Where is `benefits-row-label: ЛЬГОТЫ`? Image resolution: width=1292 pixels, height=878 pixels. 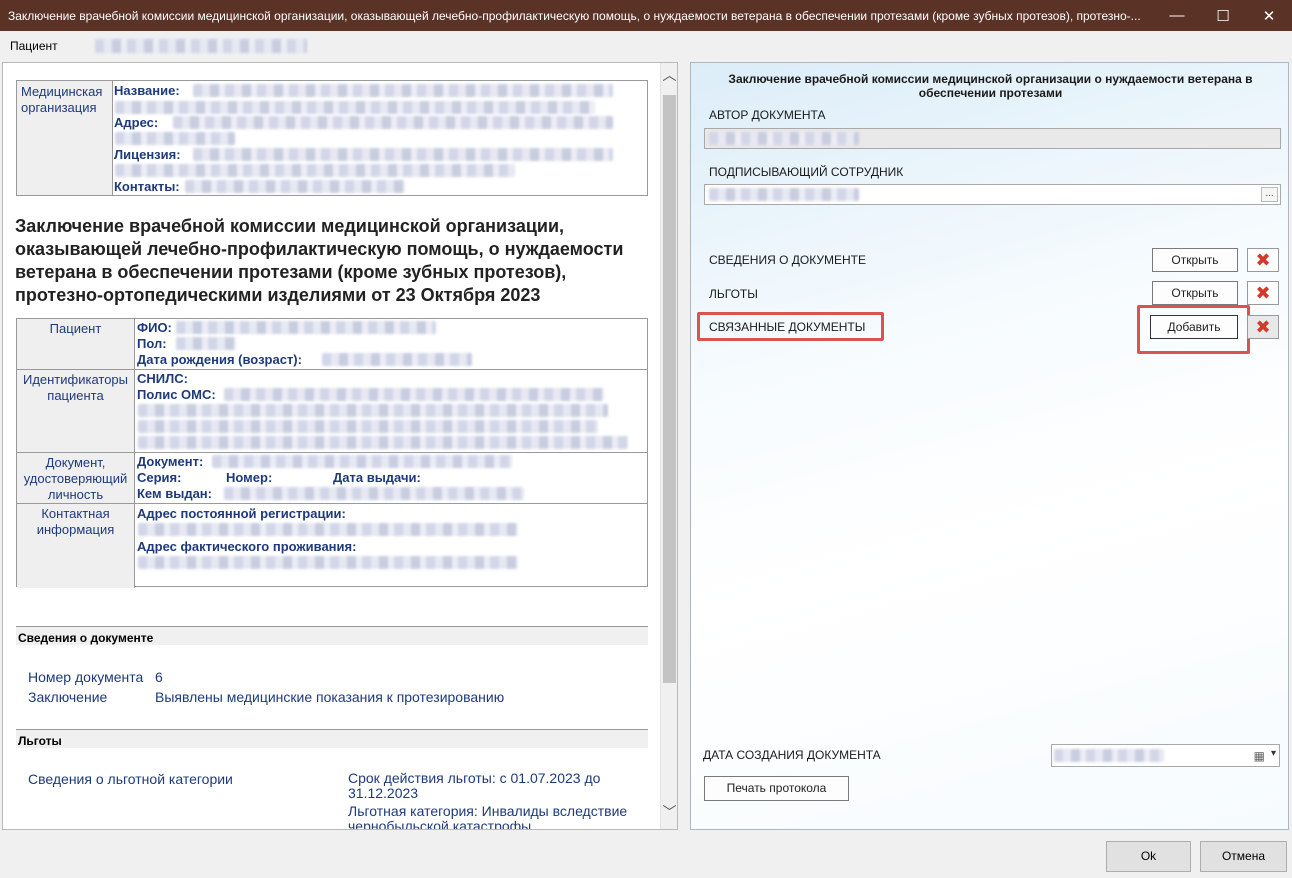
benefits-row-label: ЛЬГОТЫ is located at coordinates (733, 294).